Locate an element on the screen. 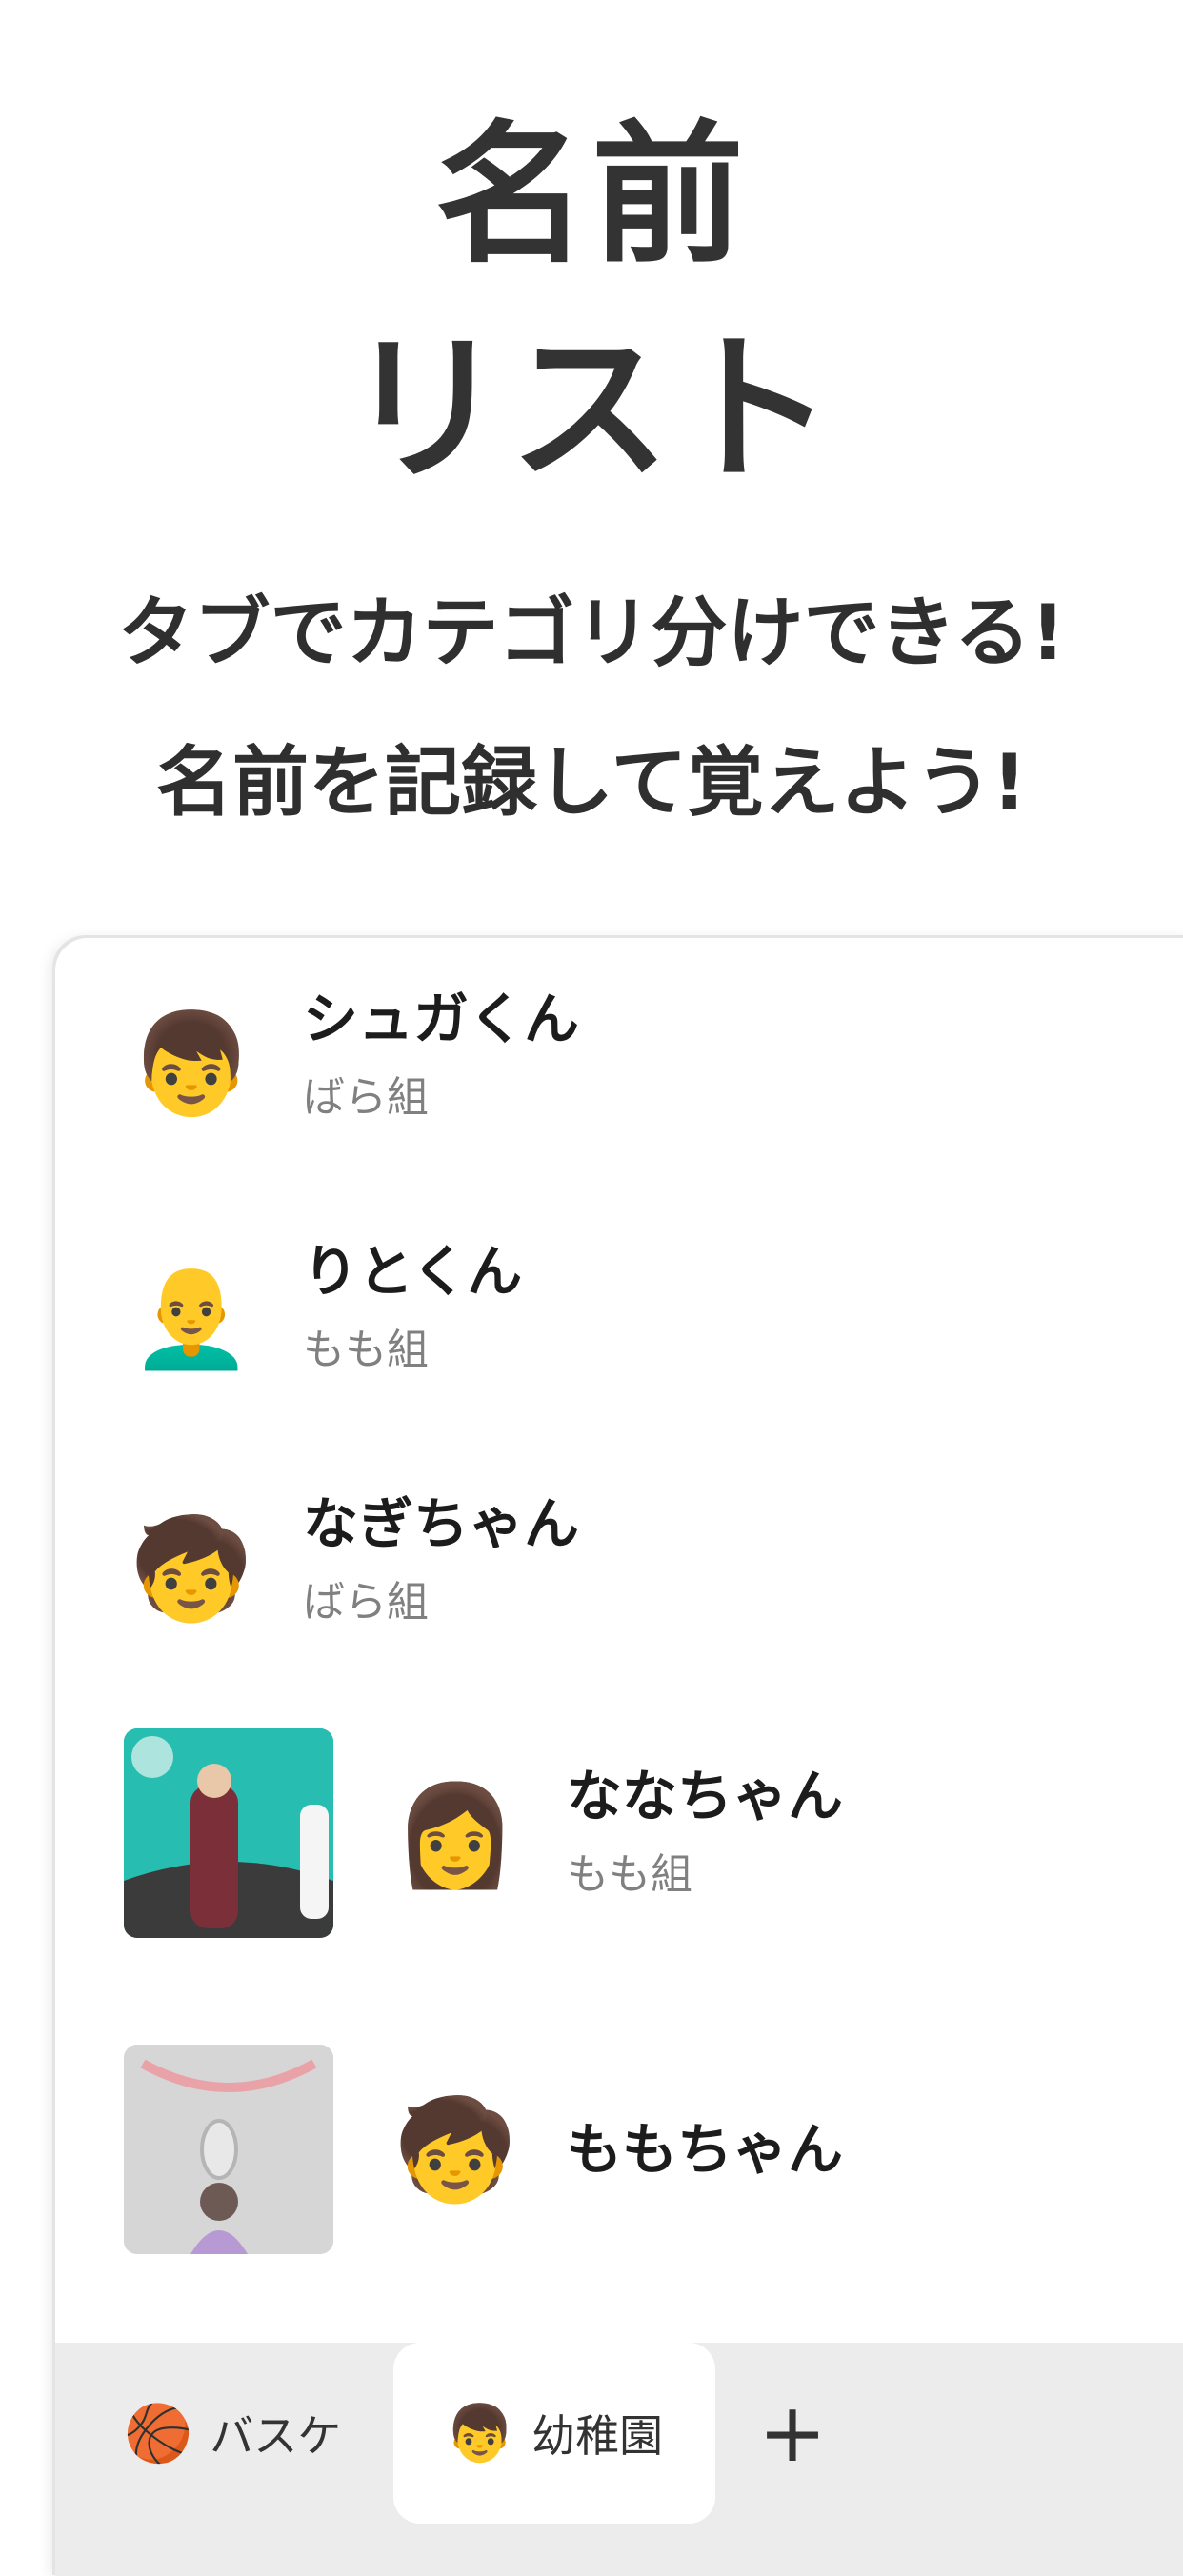  subtitle-line2: 名前を記録して覚えよう! is located at coordinates (591, 782).